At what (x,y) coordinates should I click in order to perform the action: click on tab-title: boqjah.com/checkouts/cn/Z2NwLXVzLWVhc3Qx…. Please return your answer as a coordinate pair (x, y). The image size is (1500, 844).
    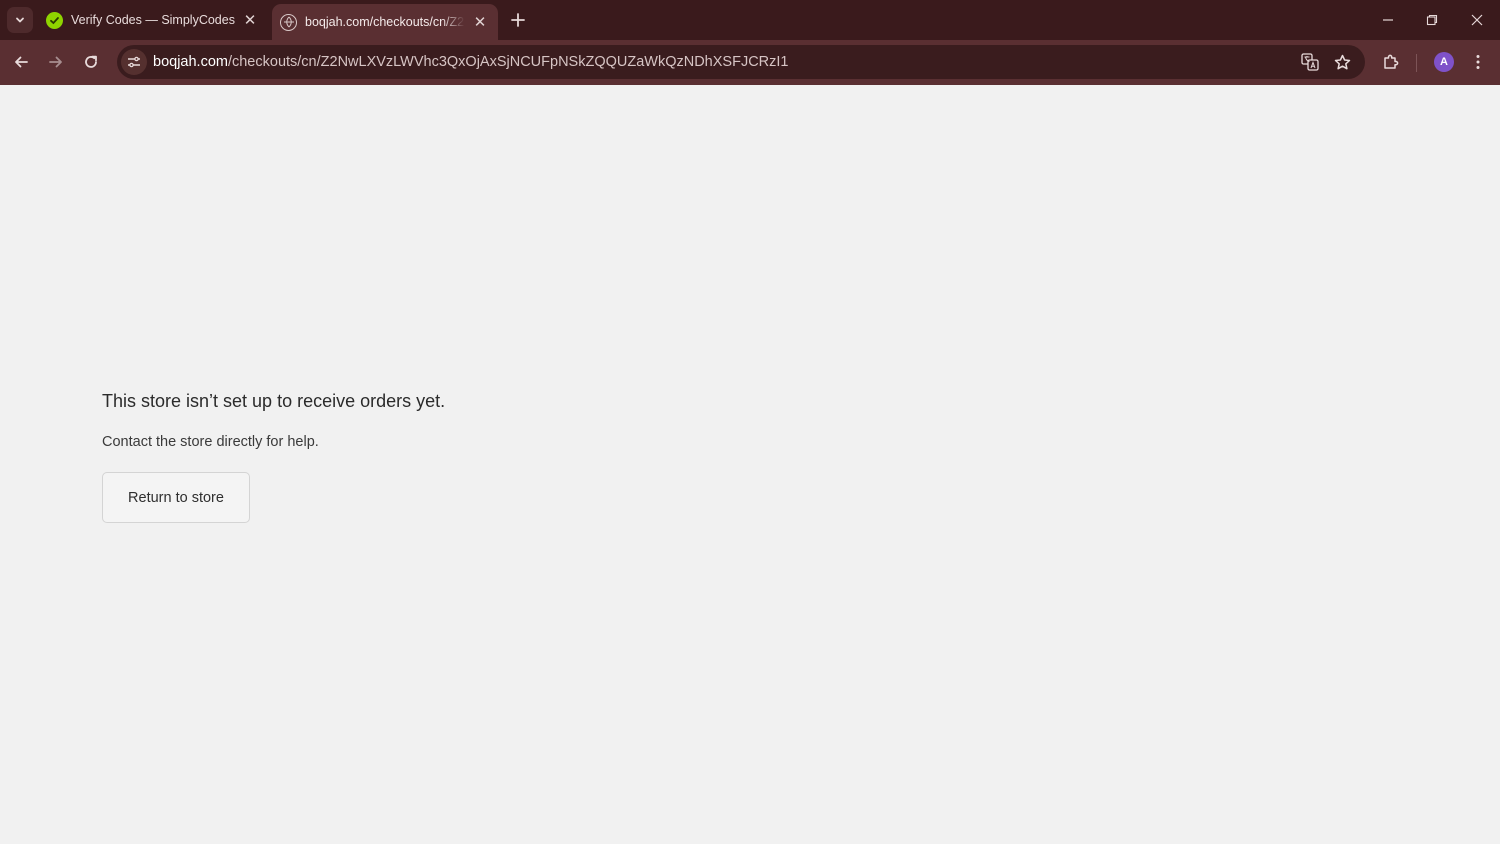
    Looking at the image, I should click on (385, 22).